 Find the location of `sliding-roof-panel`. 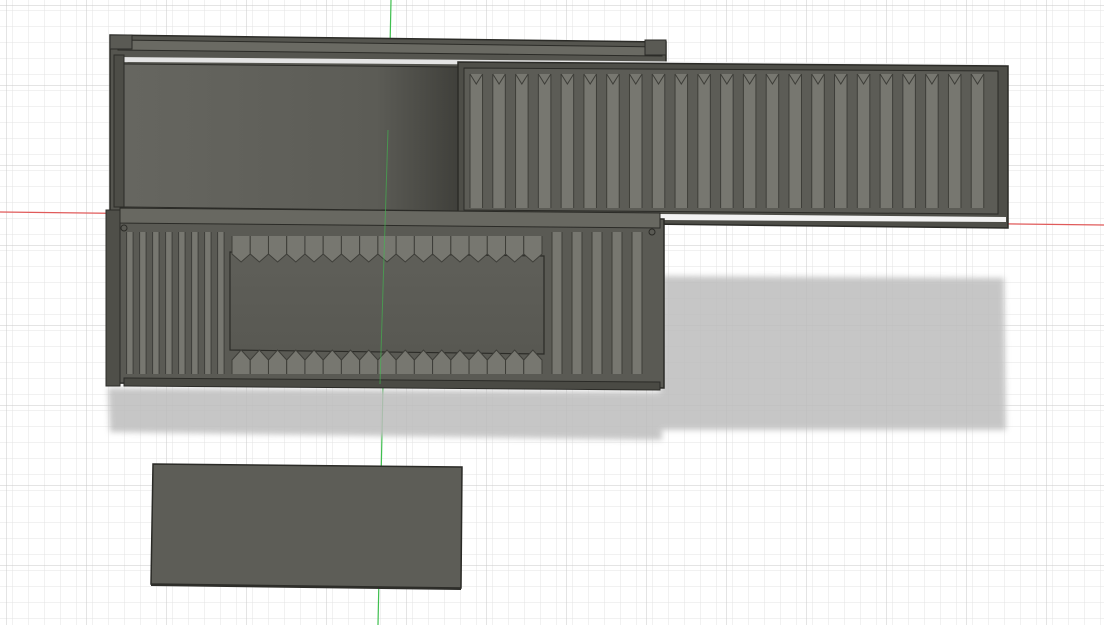

sliding-roof-panel is located at coordinates (733, 145).